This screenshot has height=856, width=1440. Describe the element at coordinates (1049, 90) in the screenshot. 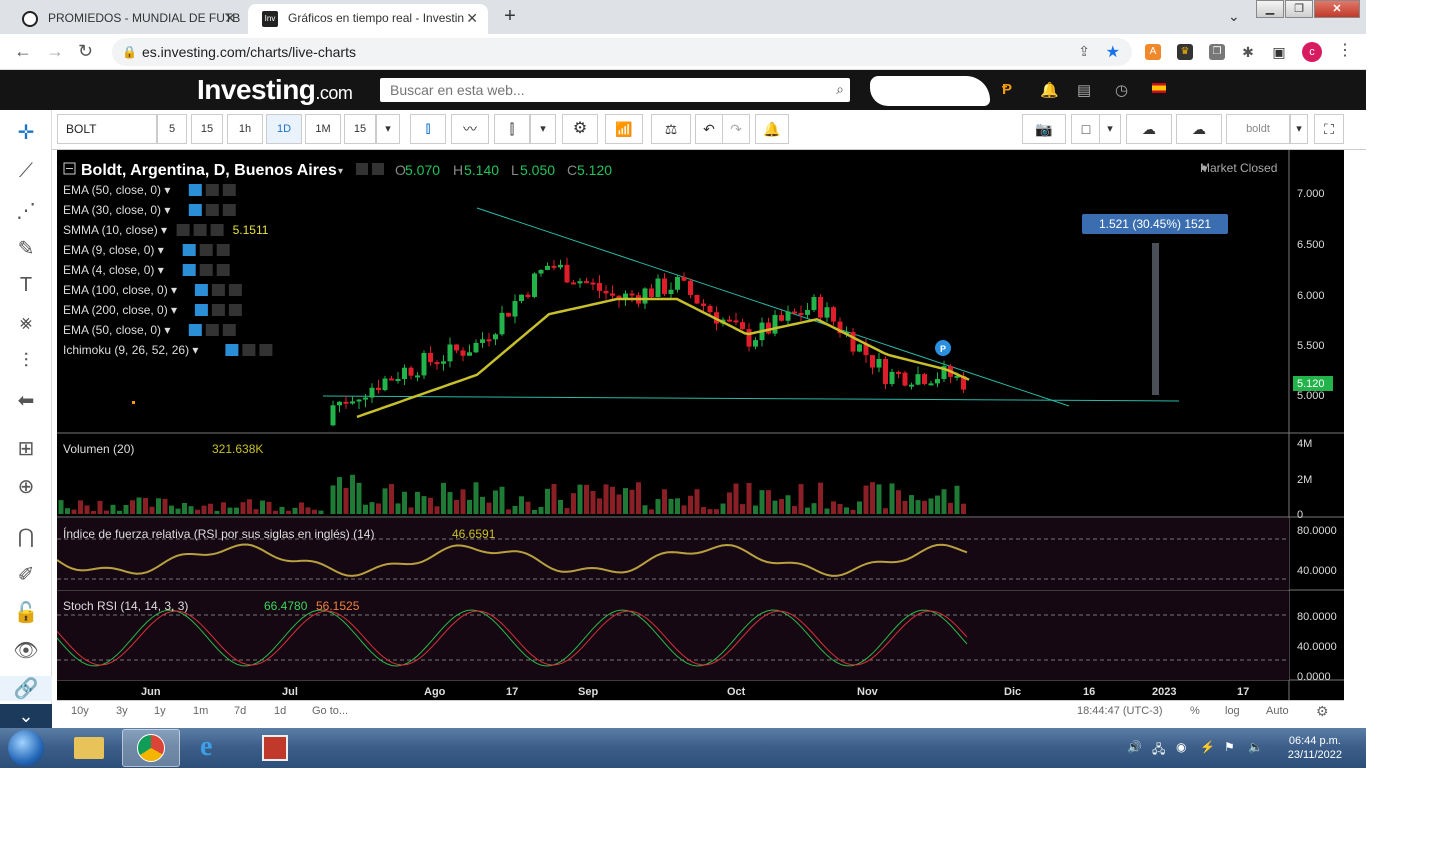

I see `bell-icon: 🔔` at that location.